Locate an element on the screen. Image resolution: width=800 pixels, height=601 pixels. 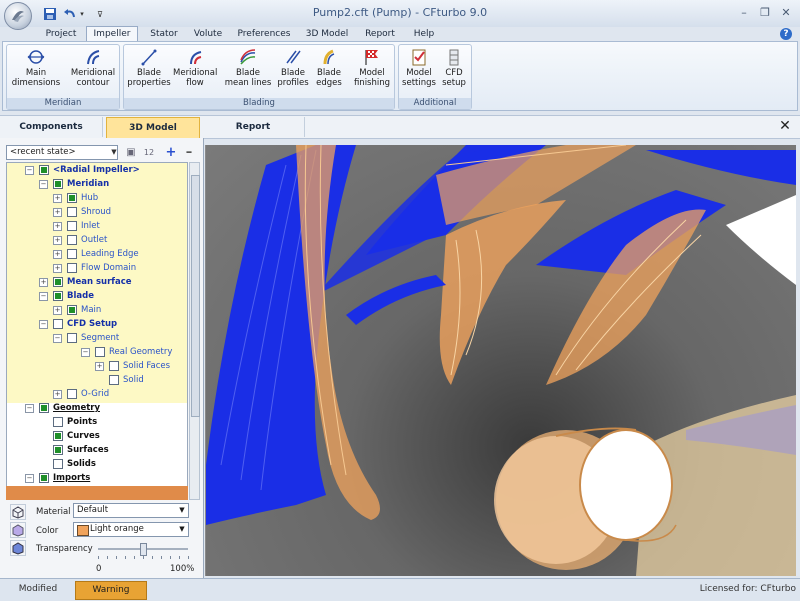
tree-item: Surfaces is located at coordinates (97, 450).